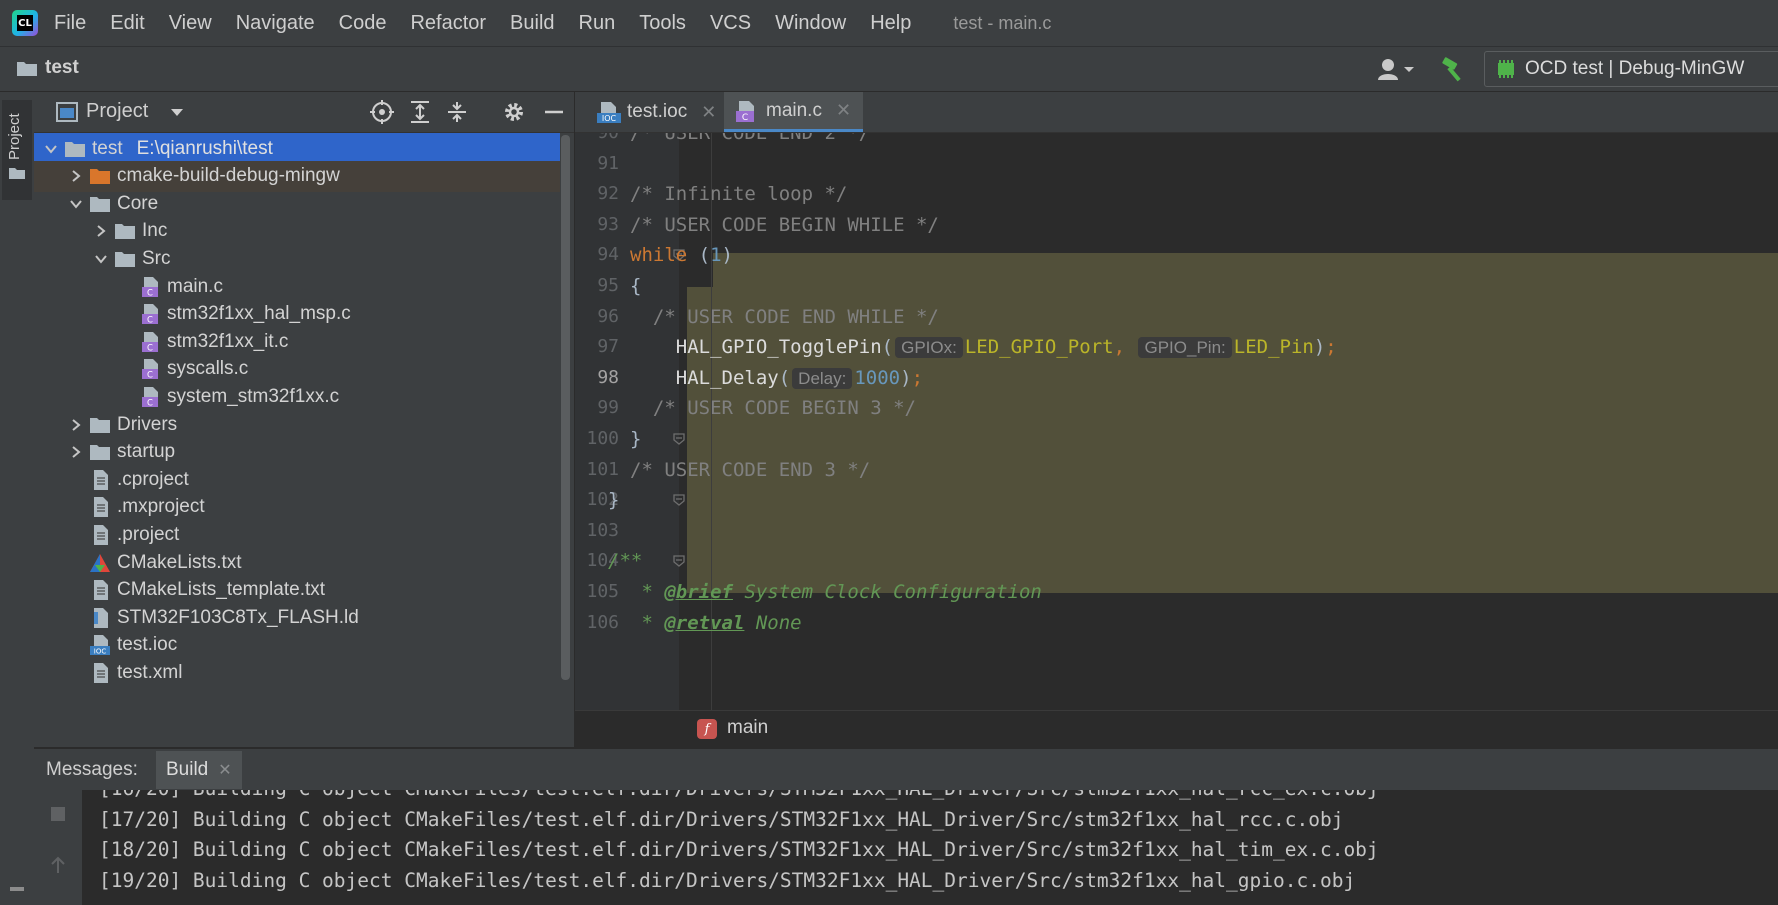 The height and width of the screenshot is (905, 1778). What do you see at coordinates (784, 317) in the screenshot?
I see `code-line: /* USER CODE END WHILE */` at bounding box center [784, 317].